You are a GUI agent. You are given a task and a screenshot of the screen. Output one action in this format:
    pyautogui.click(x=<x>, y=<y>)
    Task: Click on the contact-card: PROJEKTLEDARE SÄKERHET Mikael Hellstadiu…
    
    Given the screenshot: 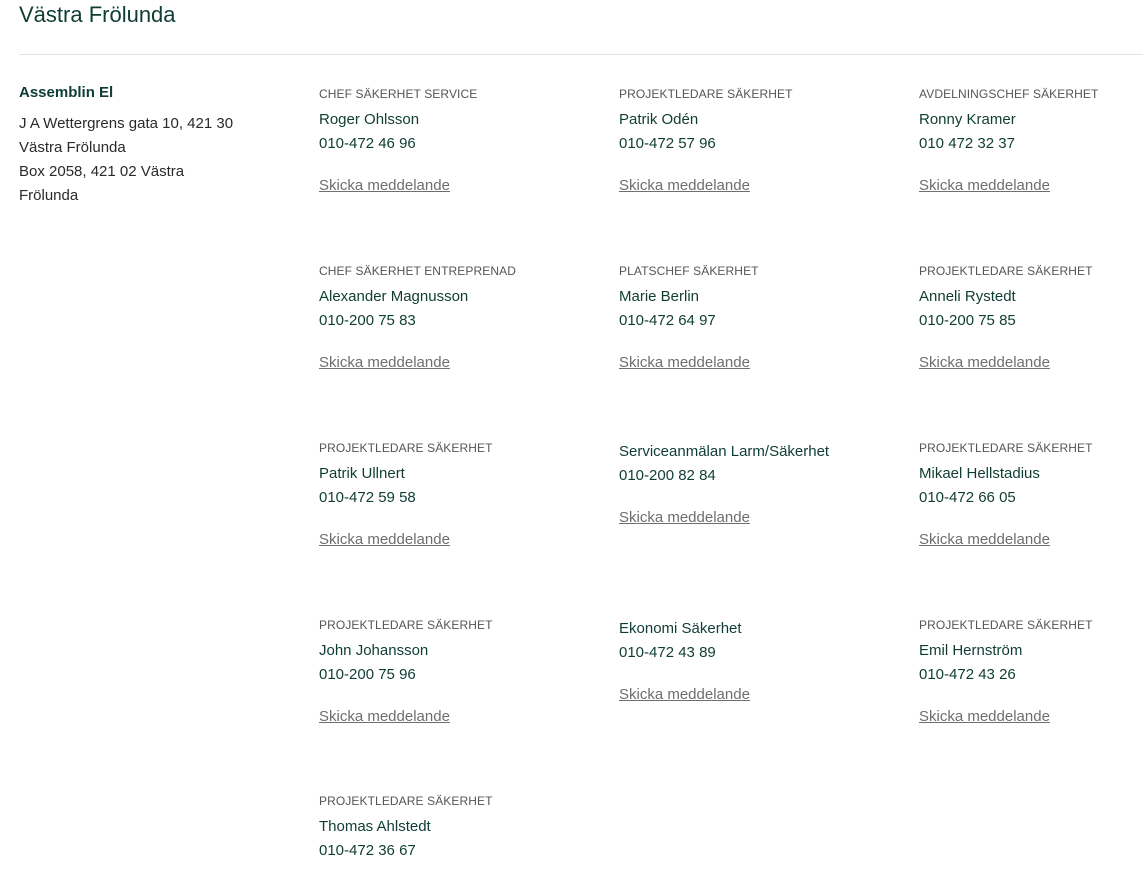 What is the action you would take?
    pyautogui.click(x=1029, y=495)
    